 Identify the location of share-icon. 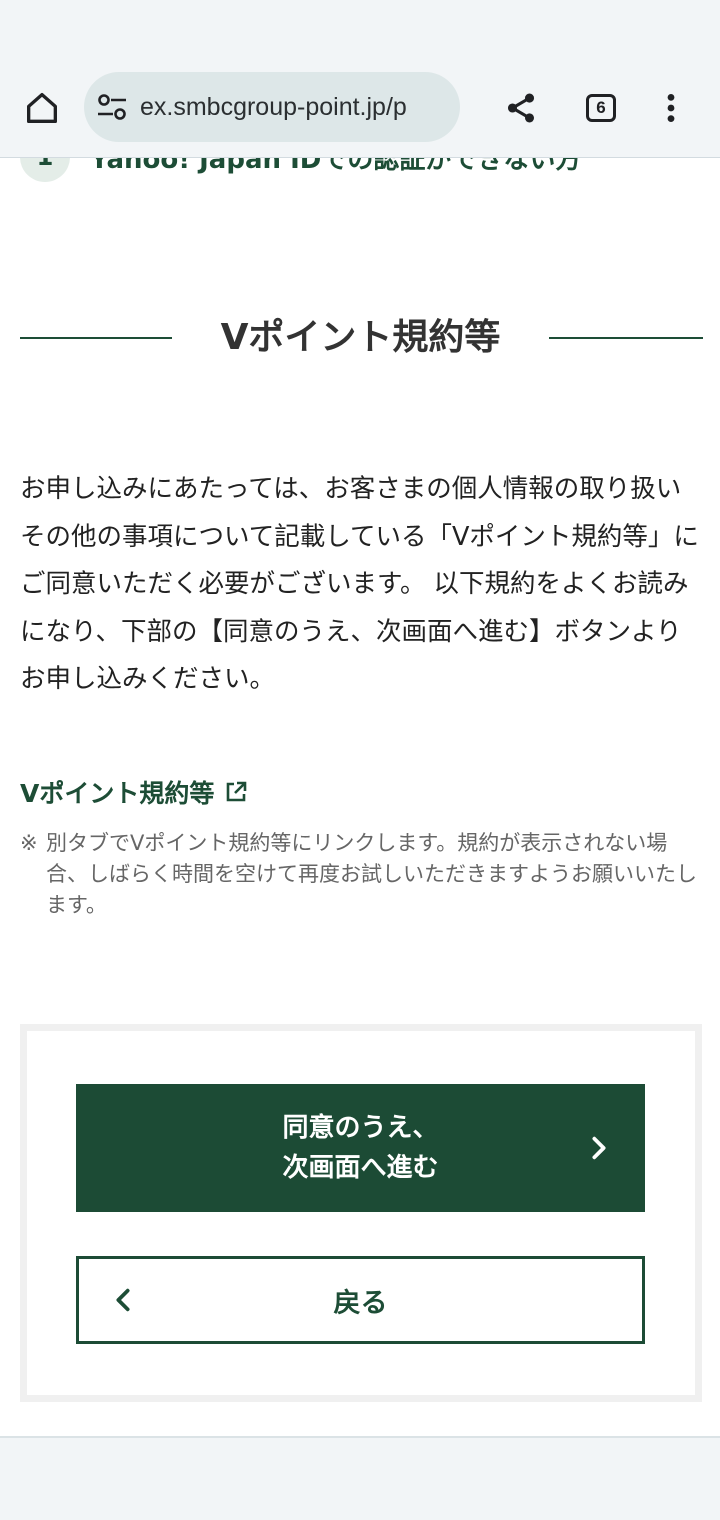
(521, 108).